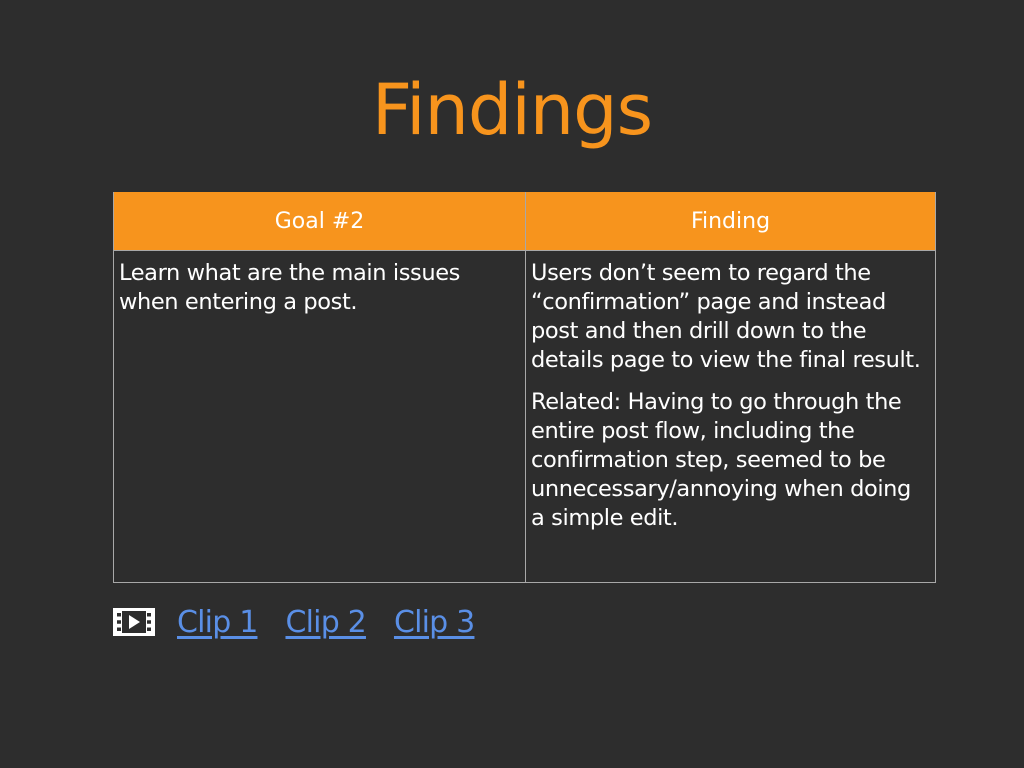  Describe the element at coordinates (434, 622) in the screenshot. I see `clip-3-link: Clip 3` at that location.